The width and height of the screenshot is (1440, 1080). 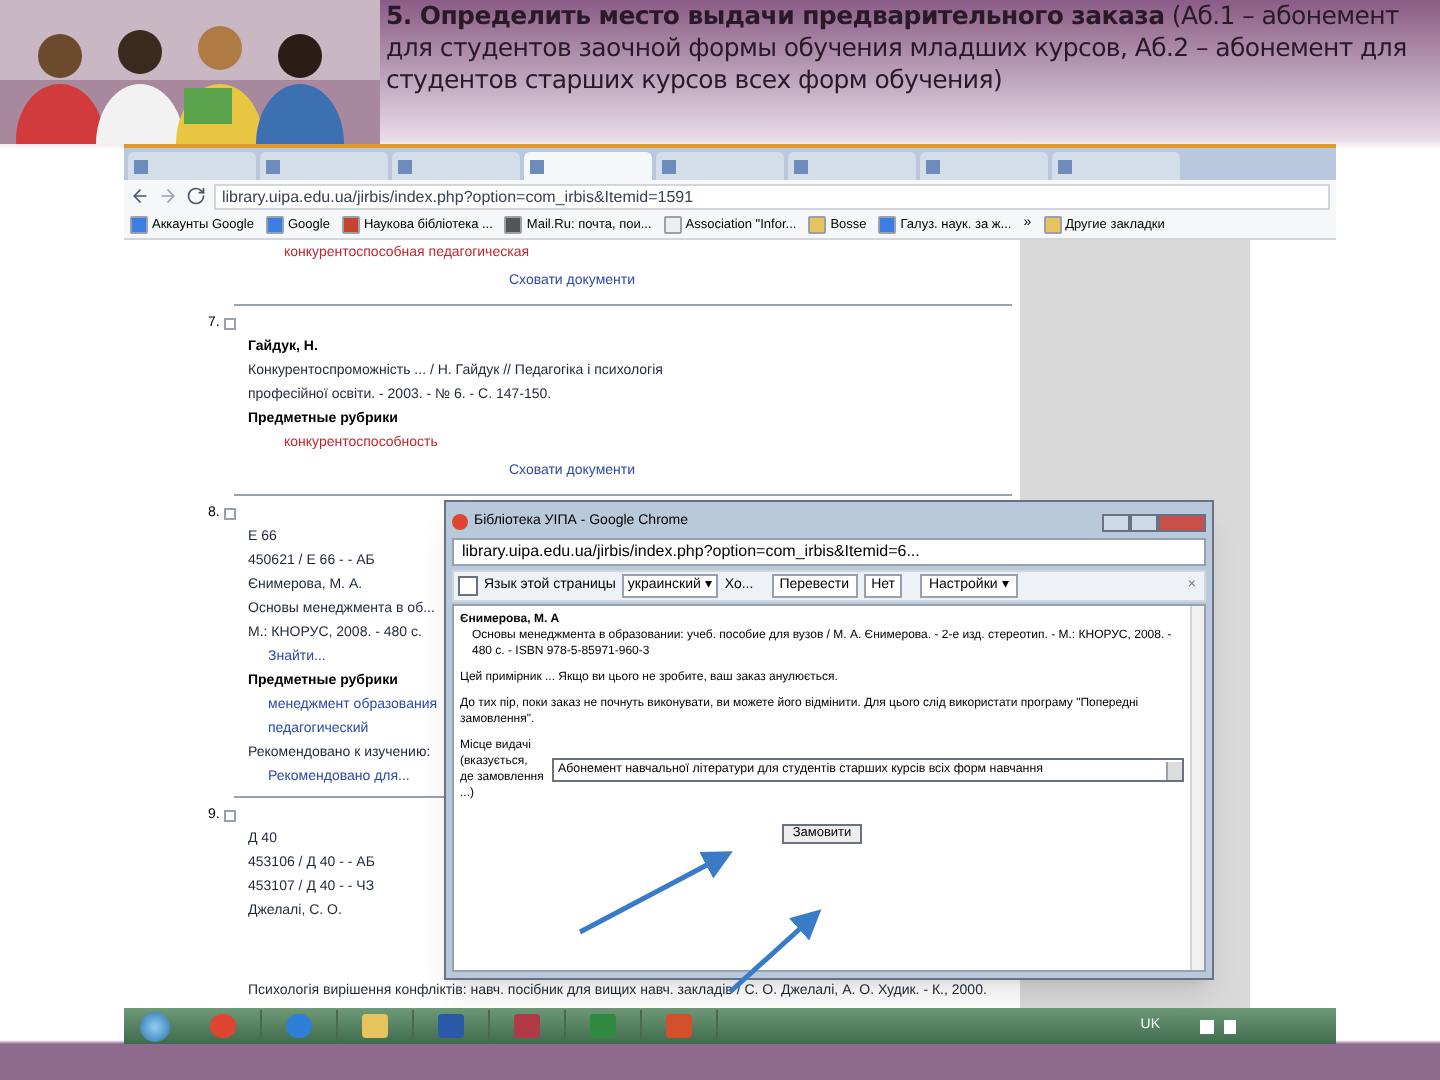 What do you see at coordinates (896, 49) in the screenshot?
I see `slide-title: 5. Определить место выдачи предварительного заказа (Аб.1 – абонемент для студентов заочной формы обучения младших курсов, Аб.2 – абонемент для студентов старших курсов всех форм обучения)` at bounding box center [896, 49].